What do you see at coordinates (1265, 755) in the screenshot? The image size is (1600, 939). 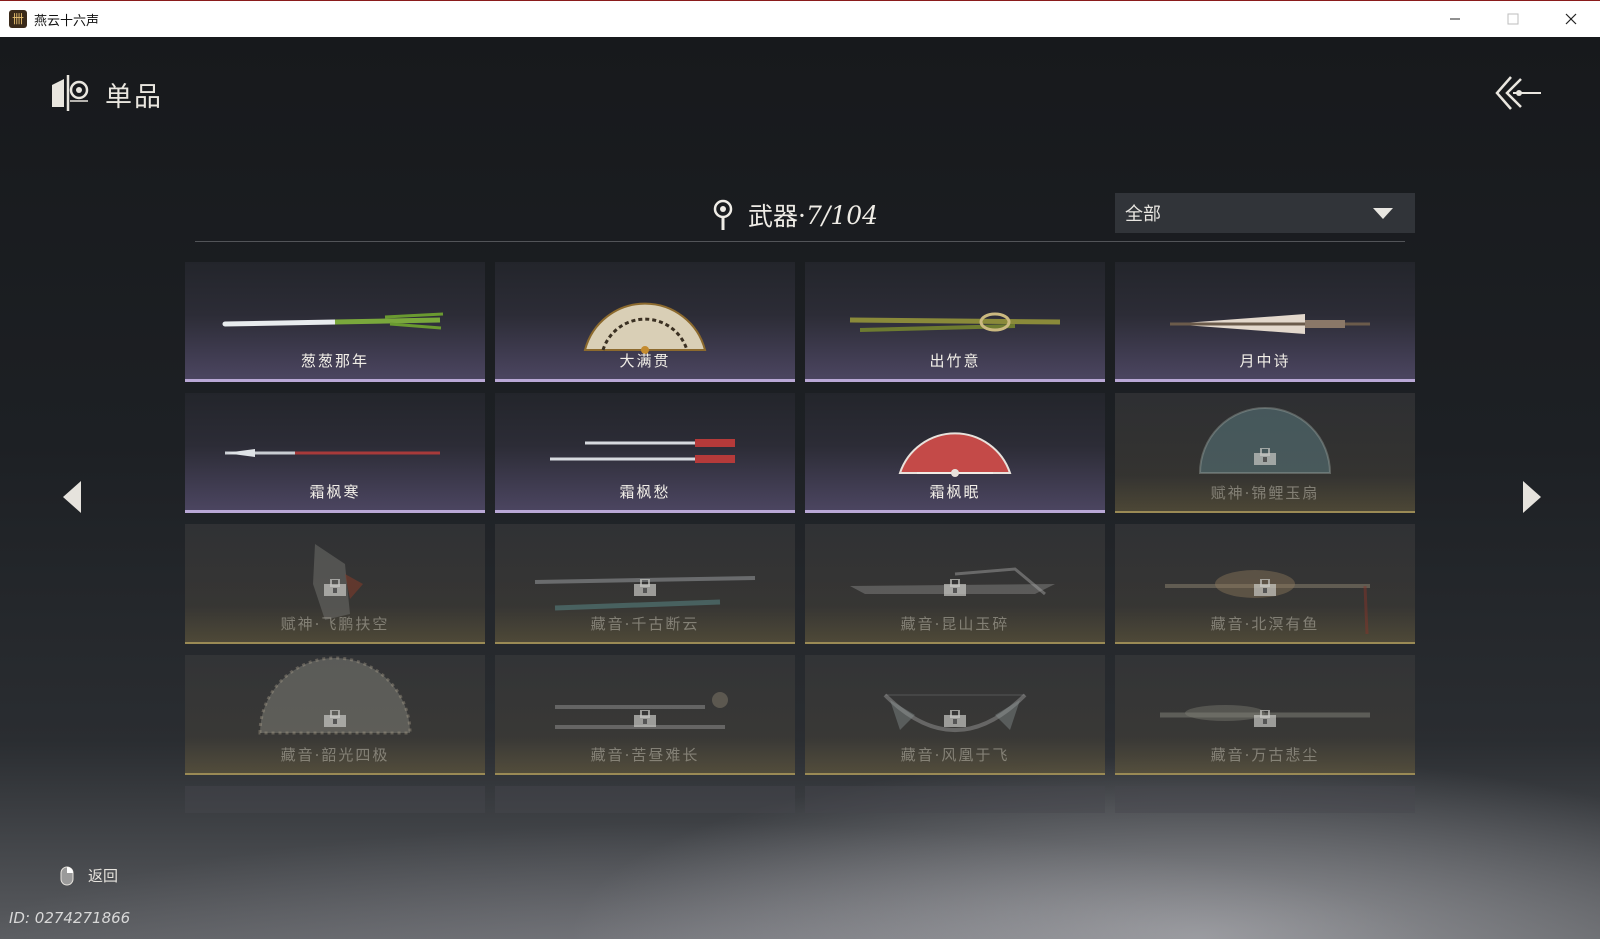 I see `item-name: 藏音·万古悲尘` at bounding box center [1265, 755].